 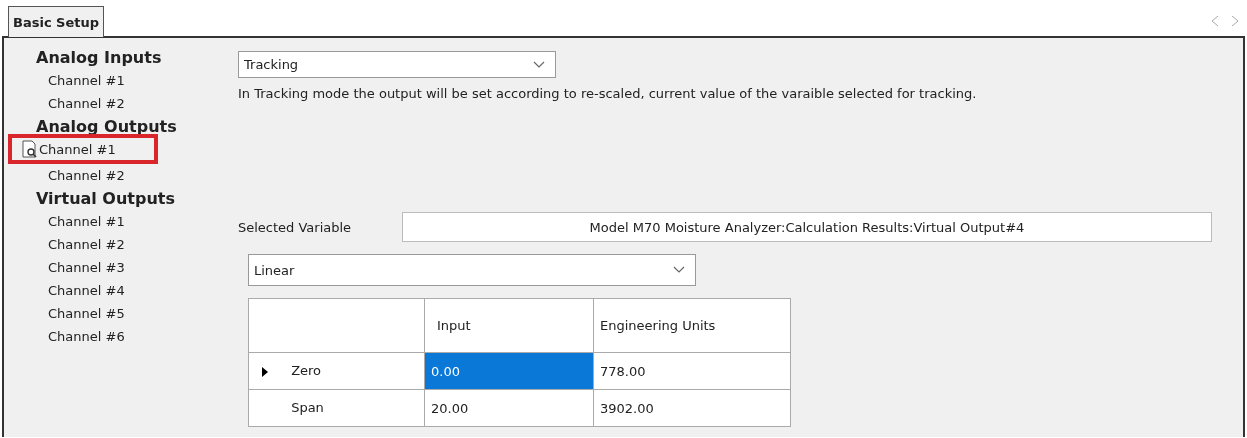 What do you see at coordinates (80, 336) in the screenshot?
I see `sidebar-item: Channel #6` at bounding box center [80, 336].